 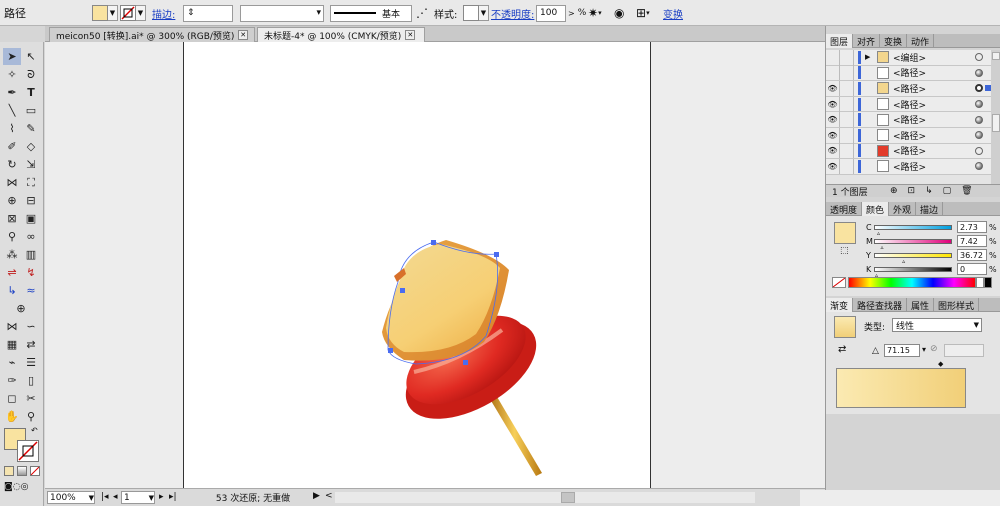 What do you see at coordinates (410, 35) in the screenshot?
I see `close-icon: ✕` at bounding box center [410, 35].